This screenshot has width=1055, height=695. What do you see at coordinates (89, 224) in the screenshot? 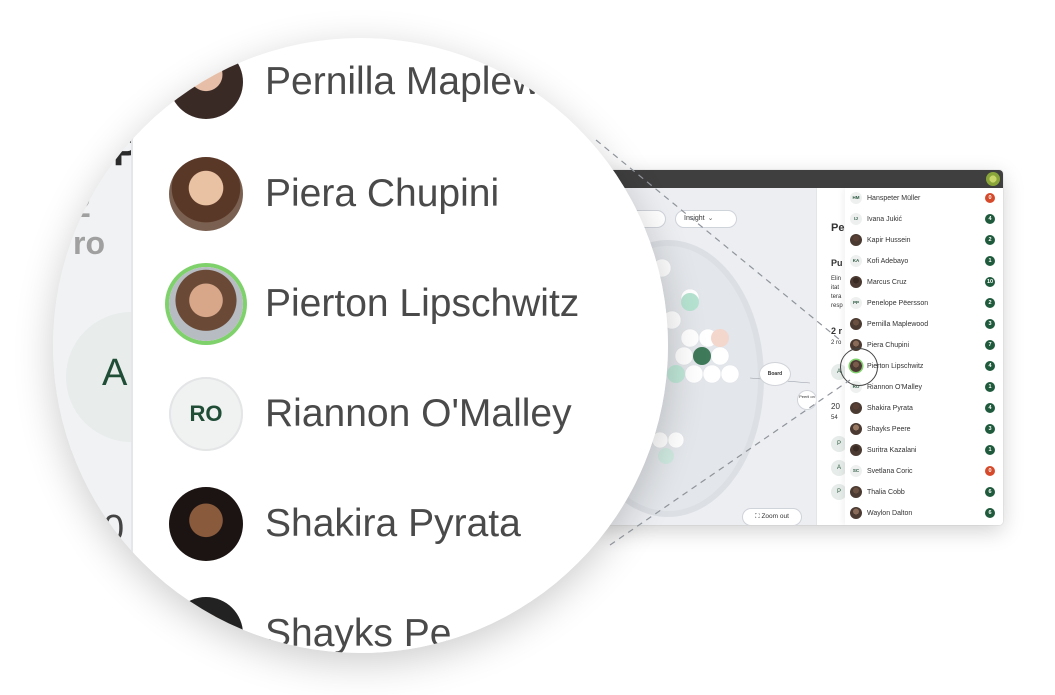
I see `magnified-subheading: 2 ro` at bounding box center [89, 224].